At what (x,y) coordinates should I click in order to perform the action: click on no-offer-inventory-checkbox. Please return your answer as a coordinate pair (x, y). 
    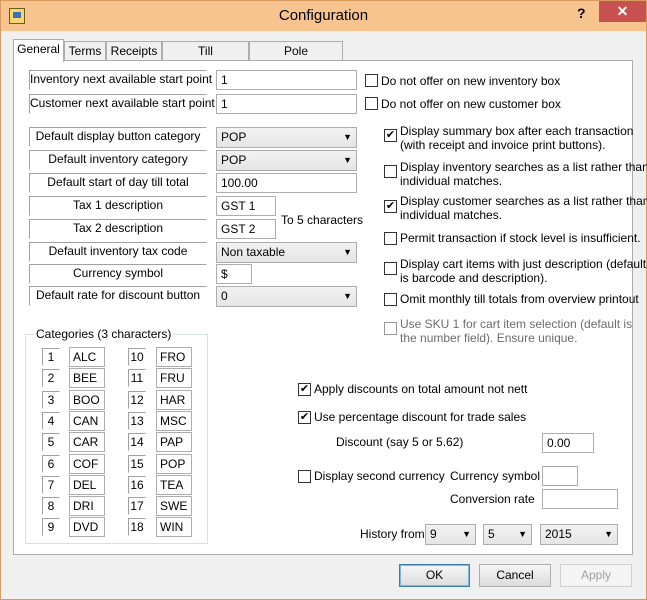
    Looking at the image, I should click on (371, 80).